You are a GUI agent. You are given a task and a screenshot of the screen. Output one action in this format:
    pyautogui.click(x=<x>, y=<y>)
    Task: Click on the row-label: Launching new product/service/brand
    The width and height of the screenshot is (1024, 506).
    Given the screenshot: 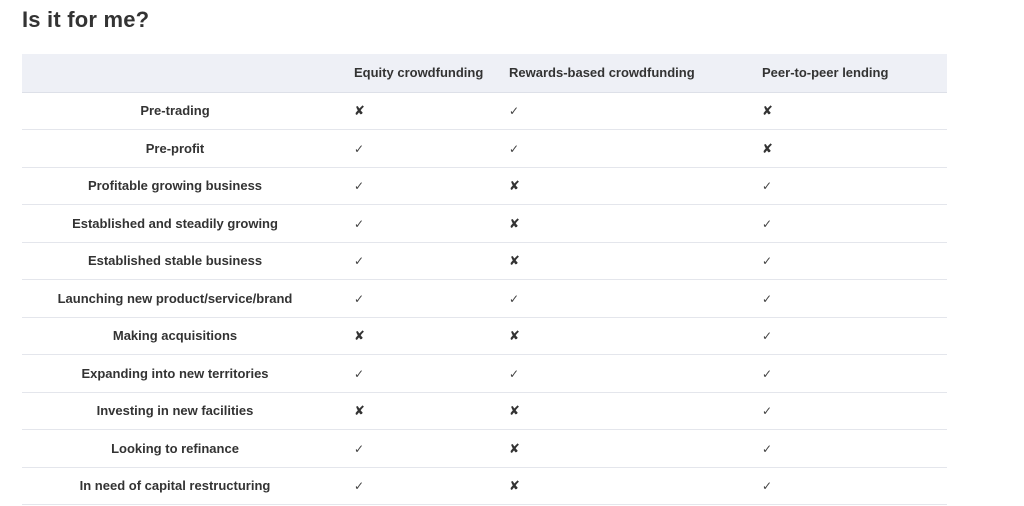 What is the action you would take?
    pyautogui.click(x=175, y=298)
    